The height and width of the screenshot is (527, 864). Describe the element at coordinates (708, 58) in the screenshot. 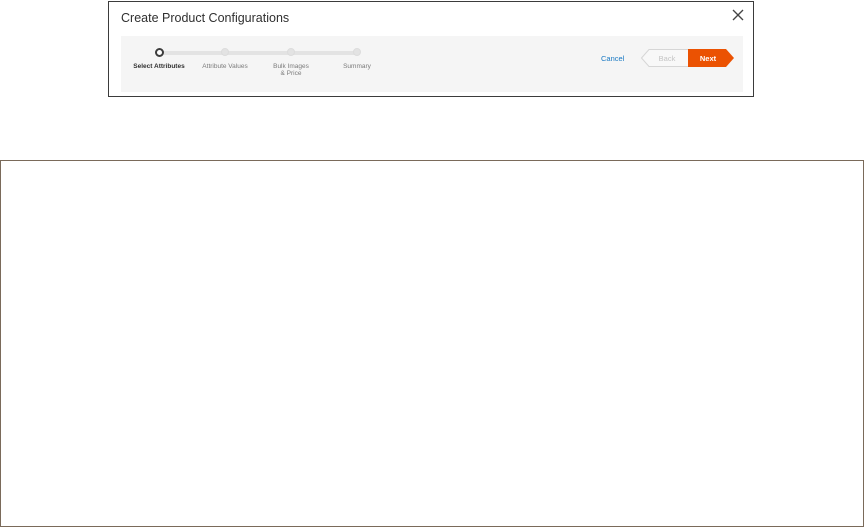

I see `next-button-label: Next` at that location.